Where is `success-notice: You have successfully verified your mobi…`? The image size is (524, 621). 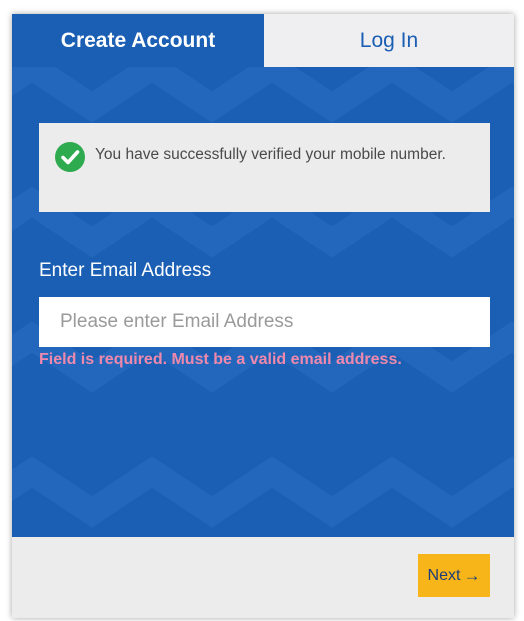 success-notice: You have successfully verified your mobi… is located at coordinates (264, 167).